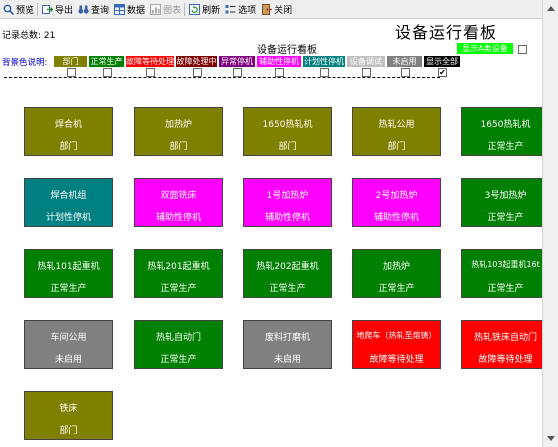 Image resolution: width=558 pixels, height=447 pixels. Describe the element at coordinates (68, 344) in the screenshot. I see `equipment-card: 车间公用 未启用` at that location.